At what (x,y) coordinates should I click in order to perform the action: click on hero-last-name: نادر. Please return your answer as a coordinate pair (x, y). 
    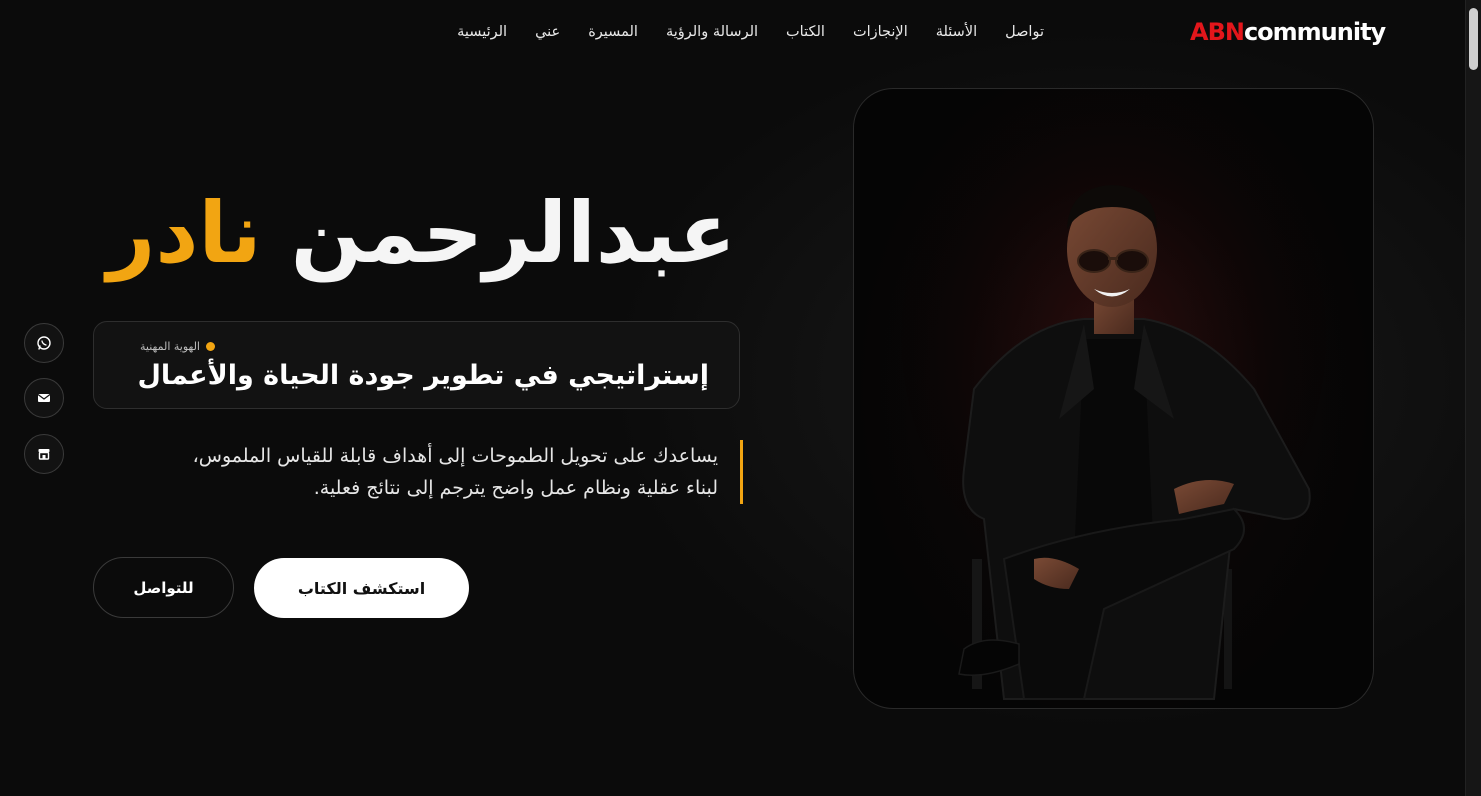
    Looking at the image, I should click on (184, 233).